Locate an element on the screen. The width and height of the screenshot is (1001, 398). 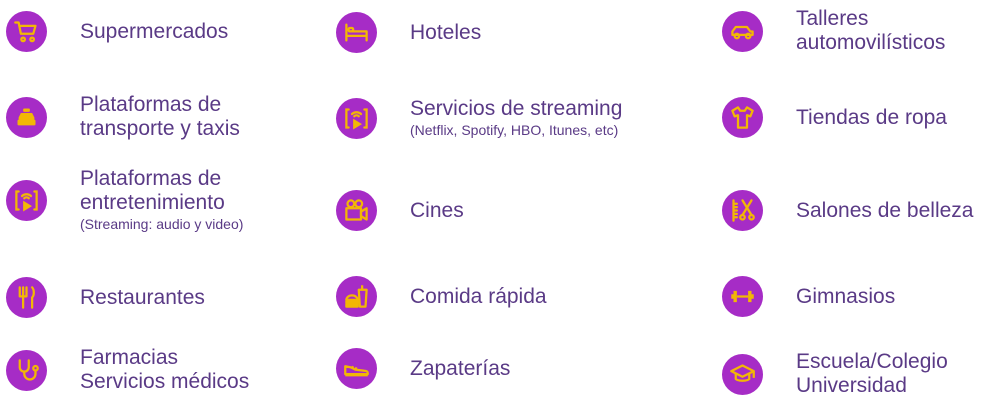
category-restaurantes: Restaurantes is located at coordinates (105, 297).